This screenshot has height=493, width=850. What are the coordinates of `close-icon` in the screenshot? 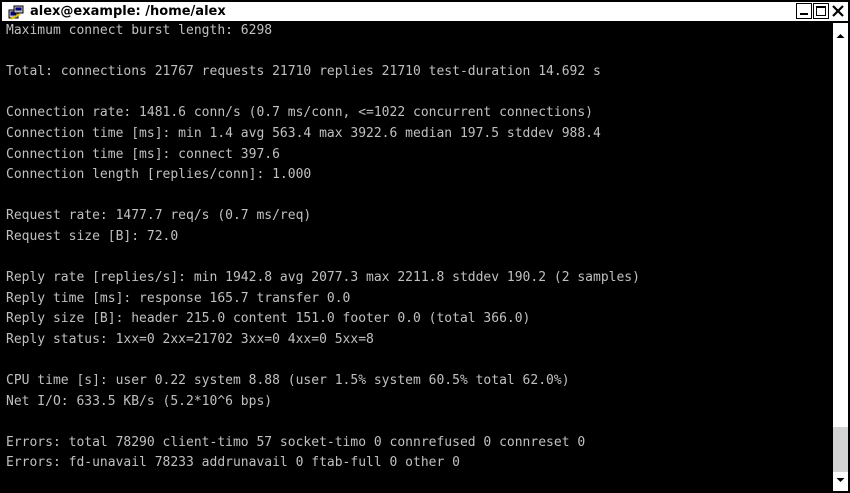 It's located at (838, 11).